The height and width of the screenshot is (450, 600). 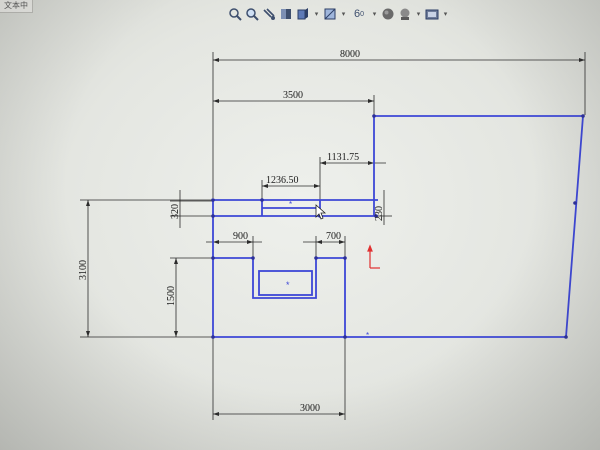 I want to click on dim-right-offset: 1131.75, so click(x=343, y=157).